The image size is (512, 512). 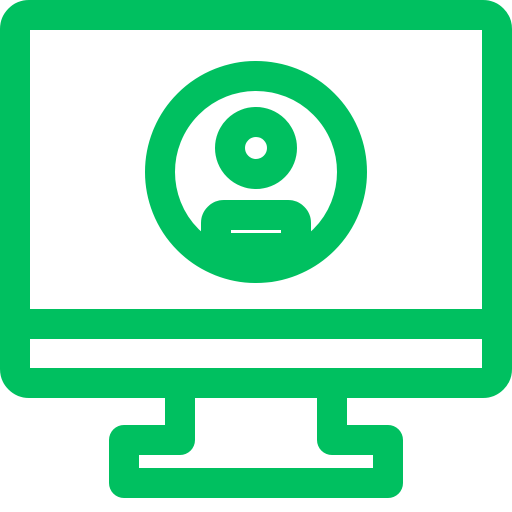 I want to click on avatar-head-icon, so click(x=256, y=148).